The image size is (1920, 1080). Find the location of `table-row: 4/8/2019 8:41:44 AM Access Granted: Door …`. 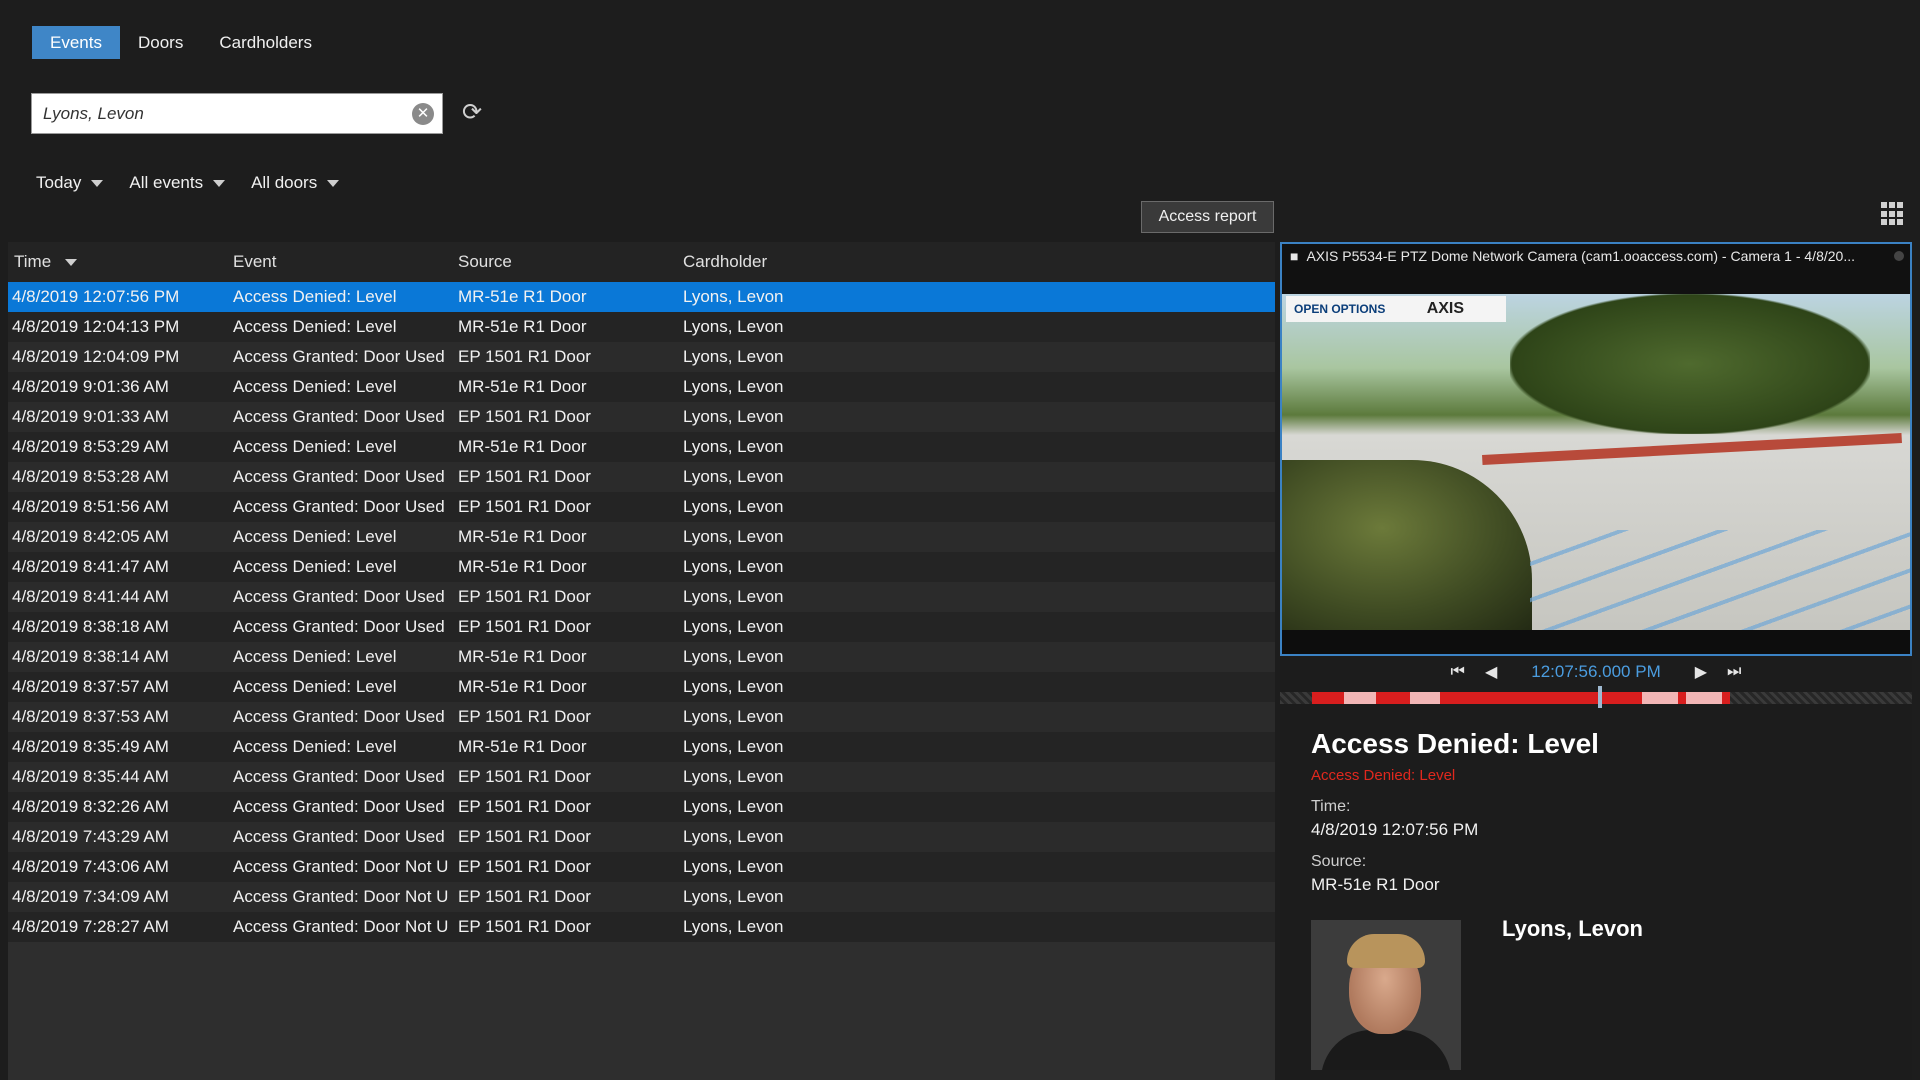

table-row: 4/8/2019 8:41:44 AM Access Granted: Door … is located at coordinates (641, 597).